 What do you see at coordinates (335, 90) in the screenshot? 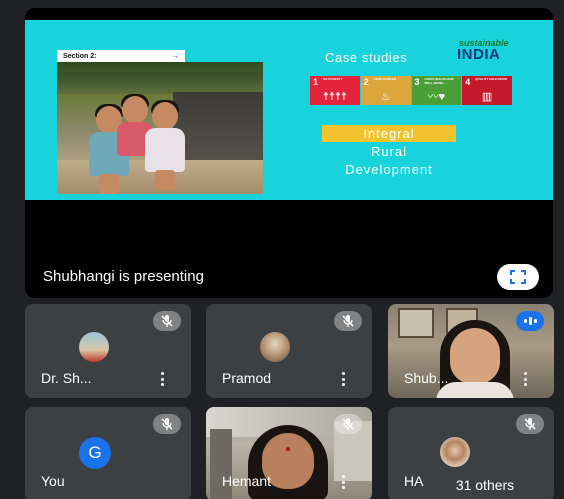
I see `sdg-1-tile: 1 NO POVERTY ☨☨☨☨` at bounding box center [335, 90].